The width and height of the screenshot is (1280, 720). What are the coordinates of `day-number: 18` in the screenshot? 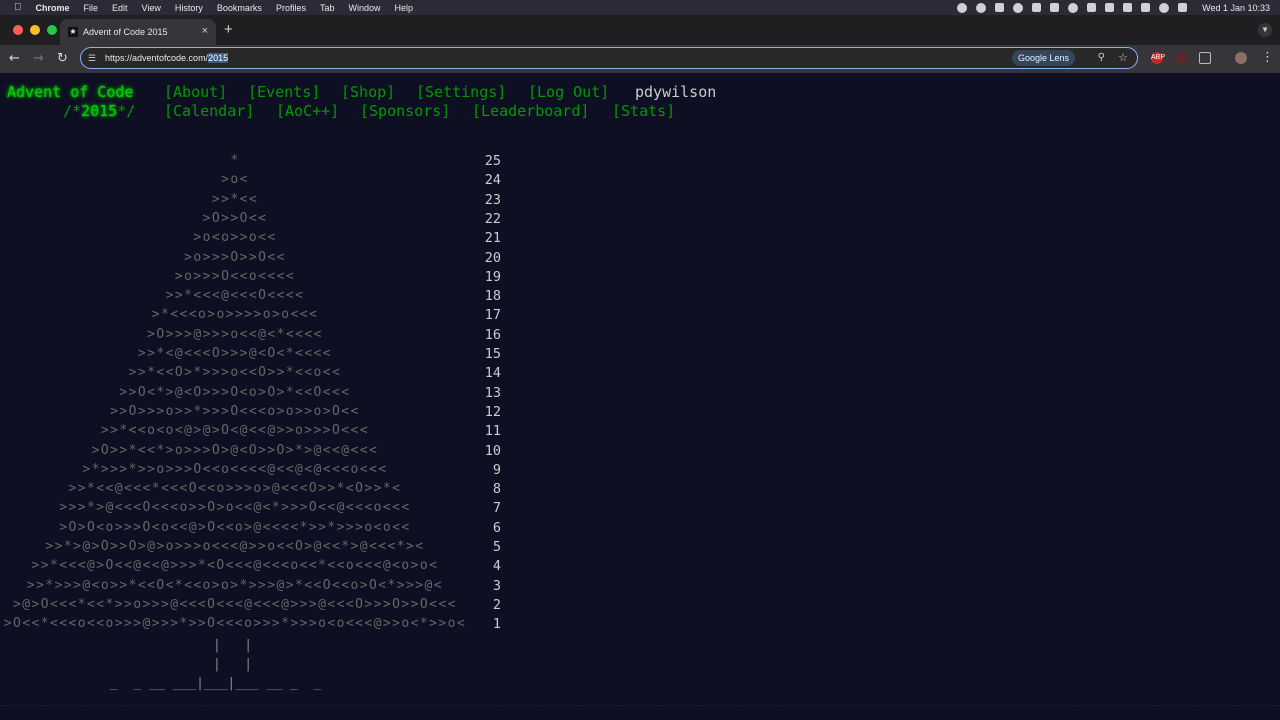 It's located at (492, 296).